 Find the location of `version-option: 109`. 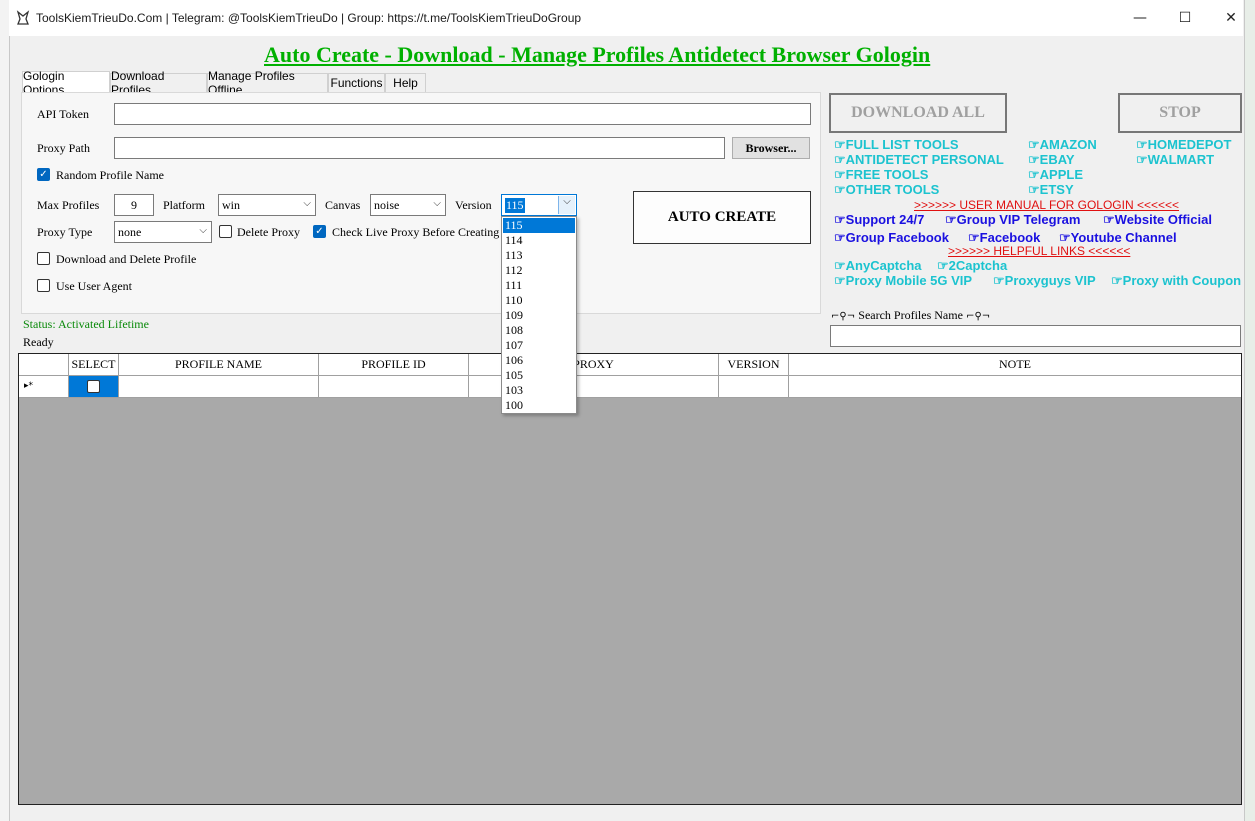

version-option: 109 is located at coordinates (539, 315).